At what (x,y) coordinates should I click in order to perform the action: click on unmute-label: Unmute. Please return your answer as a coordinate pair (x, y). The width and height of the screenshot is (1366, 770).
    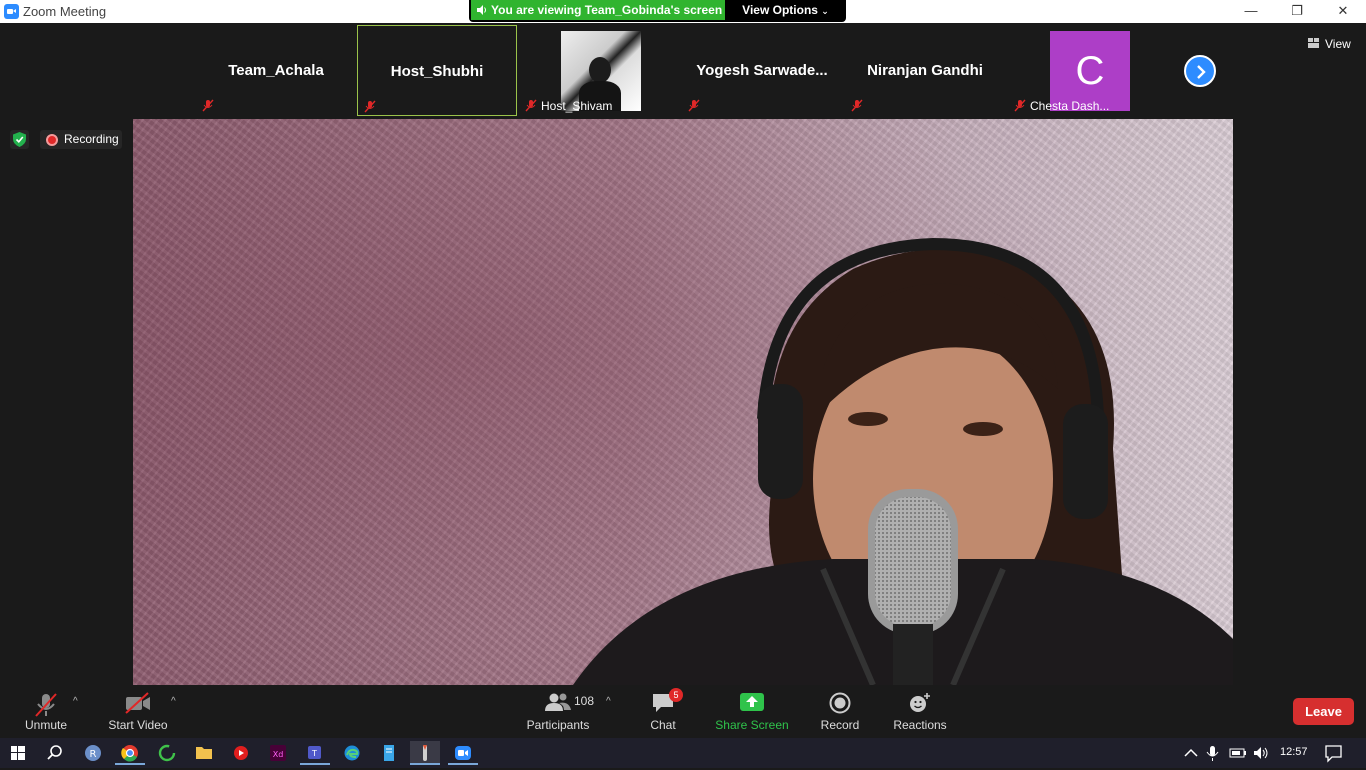
    Looking at the image, I should click on (46, 725).